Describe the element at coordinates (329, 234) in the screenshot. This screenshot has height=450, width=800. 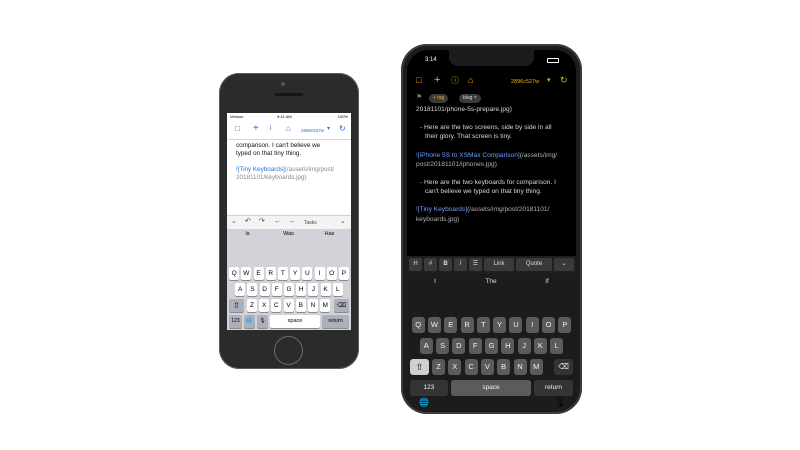
I see `suggestion-3: Has` at that location.